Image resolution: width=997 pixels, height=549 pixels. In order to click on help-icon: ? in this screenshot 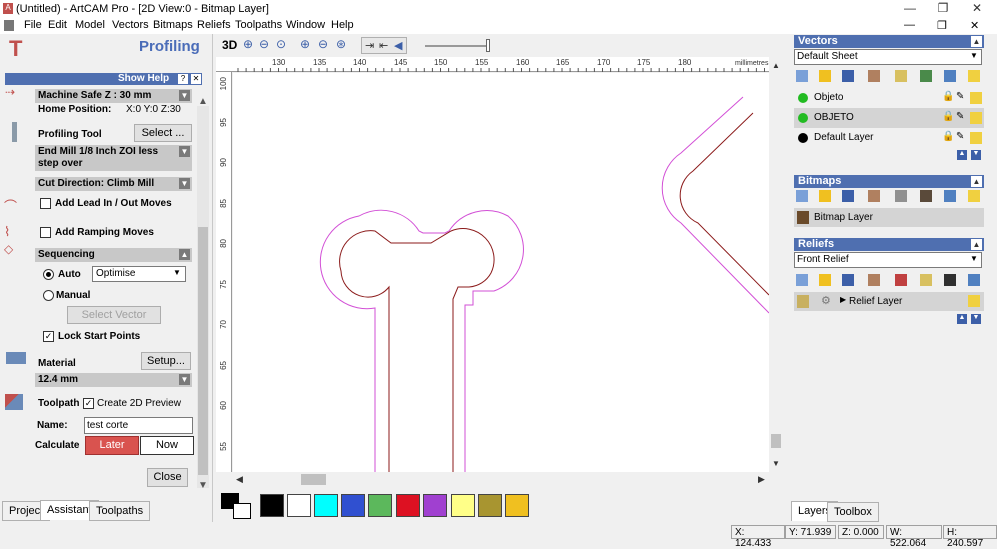, I will do `click(183, 79)`.